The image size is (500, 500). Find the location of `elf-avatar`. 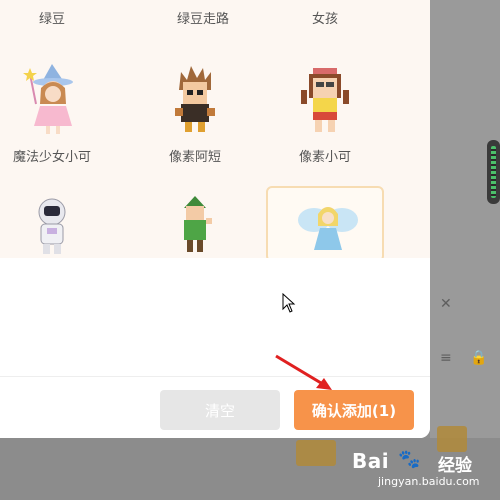

elf-avatar is located at coordinates (198, 224).